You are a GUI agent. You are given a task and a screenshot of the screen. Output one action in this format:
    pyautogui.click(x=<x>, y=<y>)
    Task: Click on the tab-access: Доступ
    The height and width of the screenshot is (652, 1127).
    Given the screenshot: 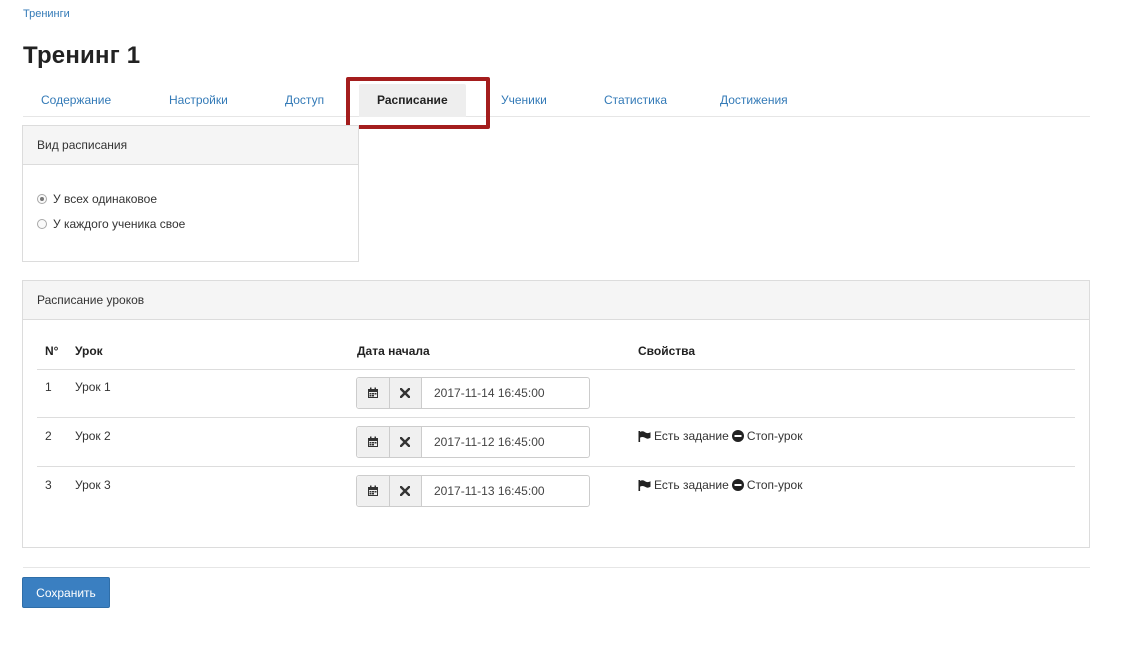 What is the action you would take?
    pyautogui.click(x=304, y=100)
    